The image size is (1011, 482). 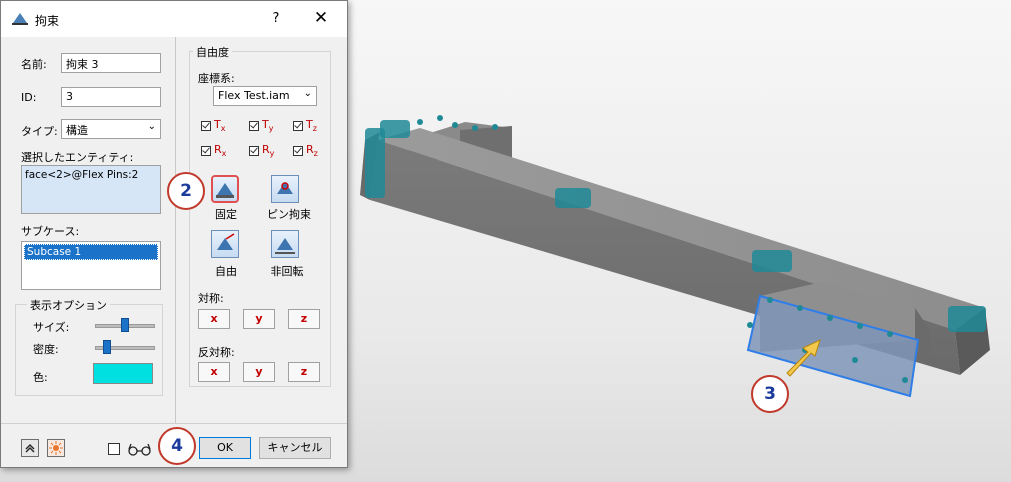 What do you see at coordinates (174, 423) in the screenshot?
I see `bottom-divider` at bounding box center [174, 423].